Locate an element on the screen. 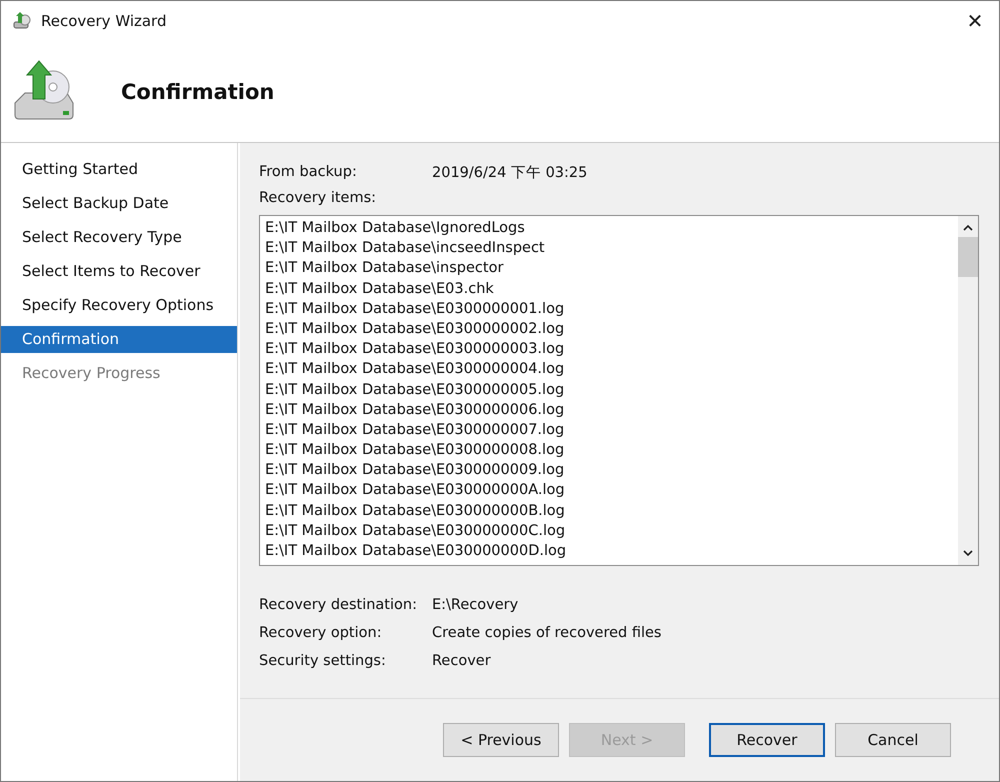 This screenshot has height=782, width=1000. file-path: E:\IT Mailbox Database\E0300000008.log is located at coordinates (415, 450).